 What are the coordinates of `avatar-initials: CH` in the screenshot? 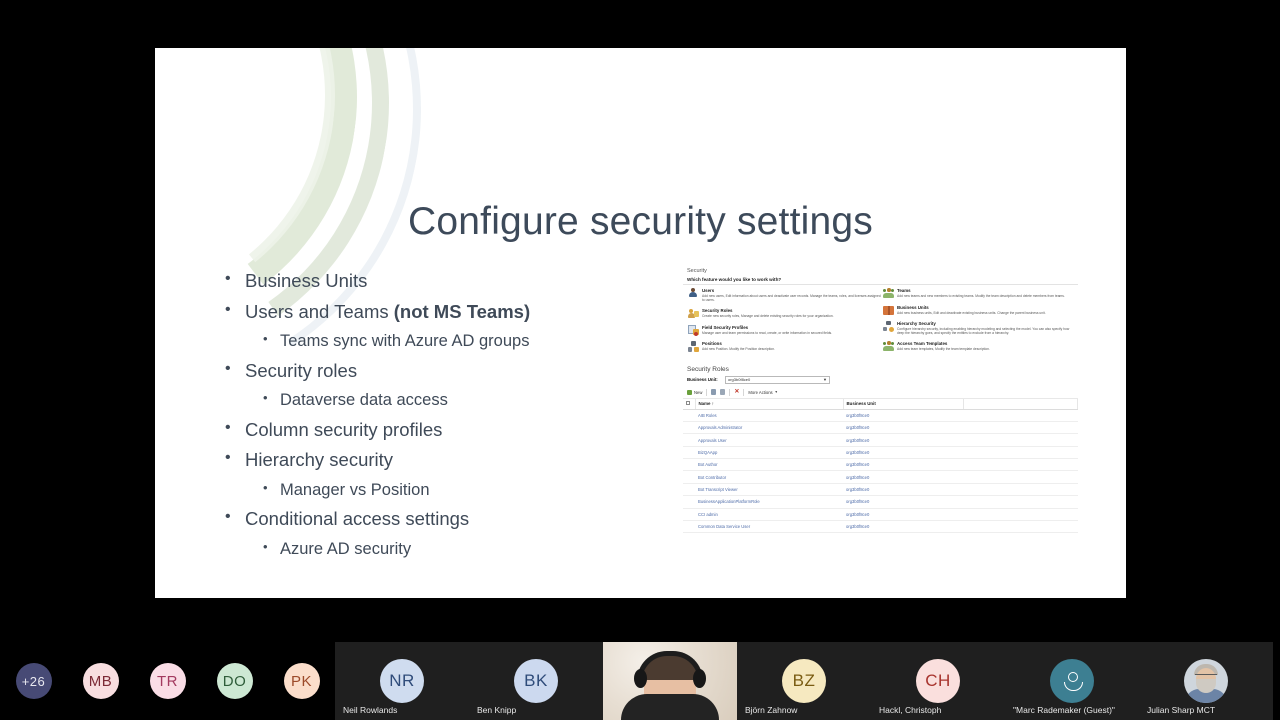 It's located at (938, 680).